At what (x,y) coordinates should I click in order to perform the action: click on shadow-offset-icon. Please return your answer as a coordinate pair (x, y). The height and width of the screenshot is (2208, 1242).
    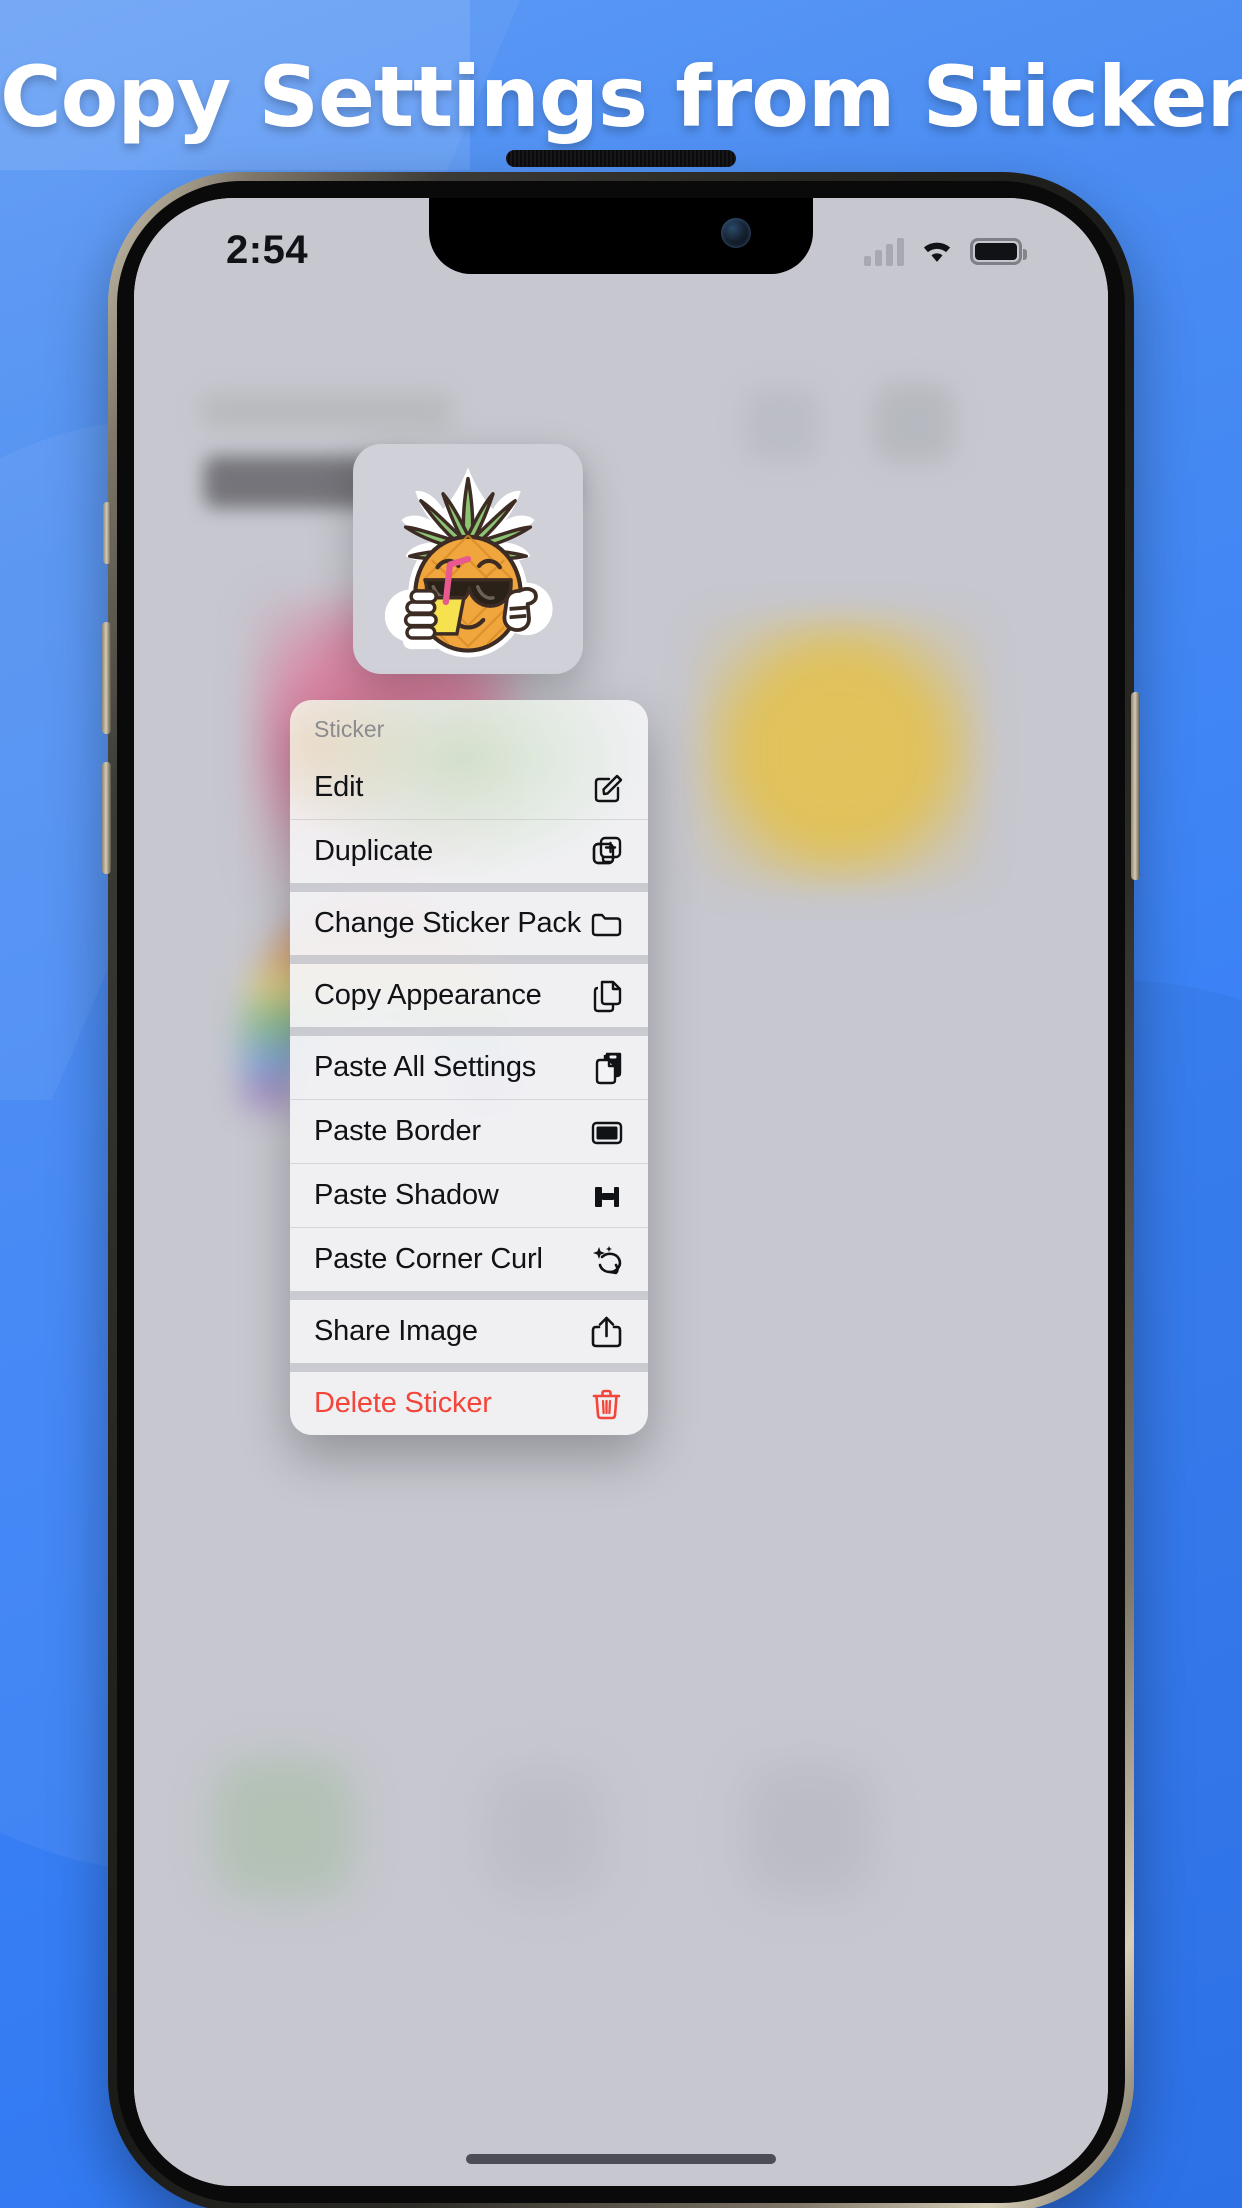
    Looking at the image, I should click on (607, 1196).